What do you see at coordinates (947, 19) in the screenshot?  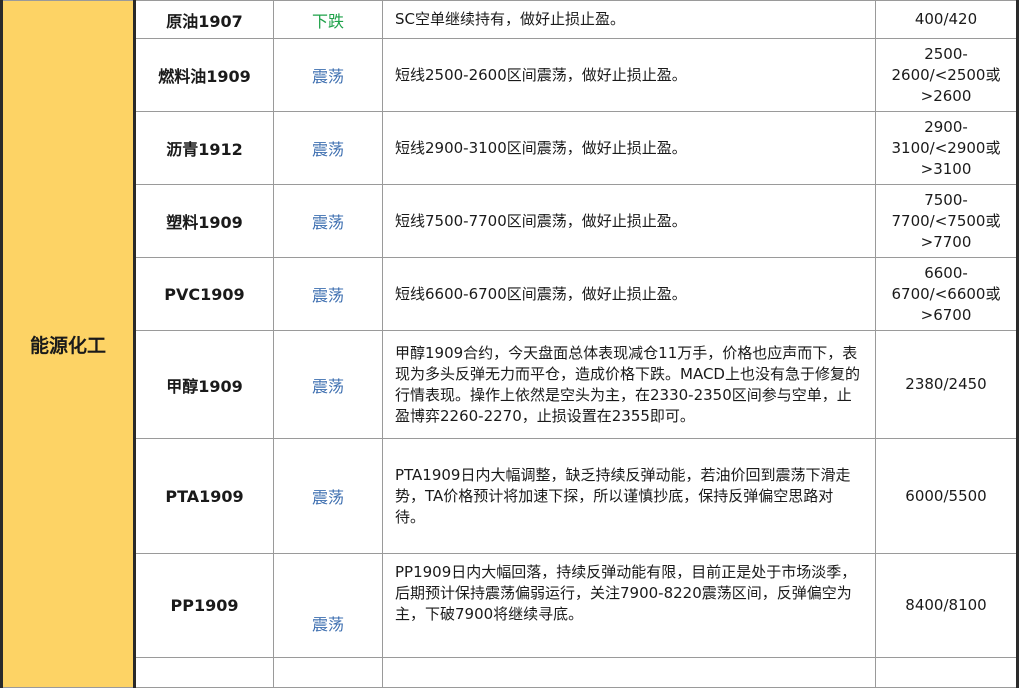 I see `target-range: 400/420` at bounding box center [947, 19].